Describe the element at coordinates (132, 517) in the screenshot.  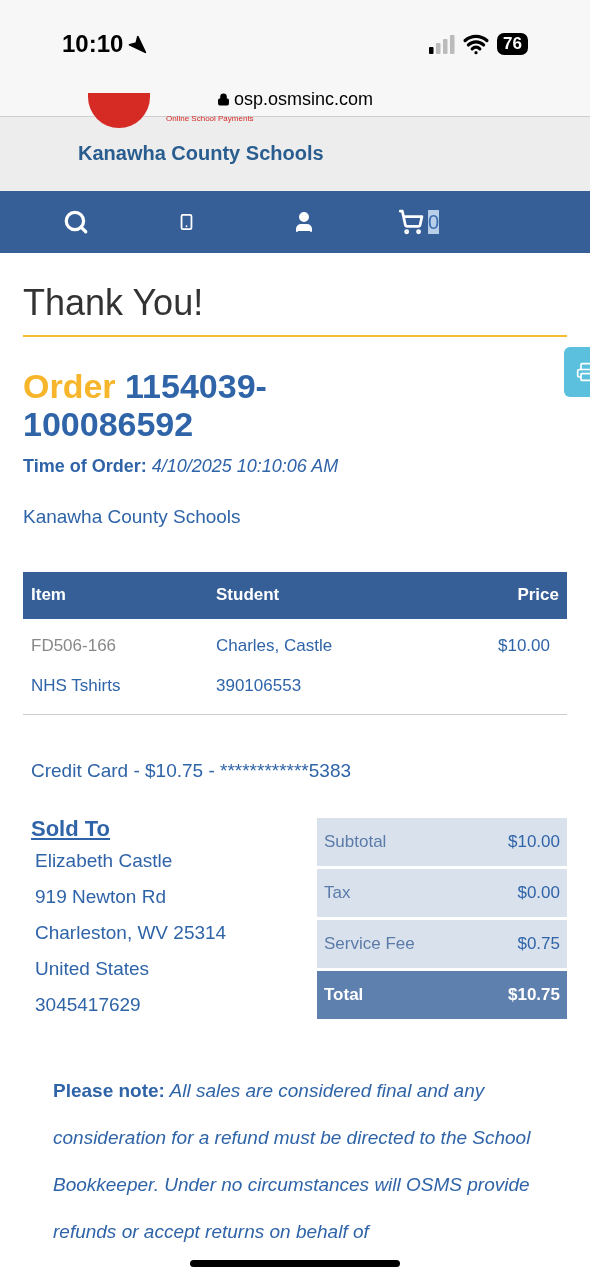
I see `school-name: Kanawha County Schools` at that location.